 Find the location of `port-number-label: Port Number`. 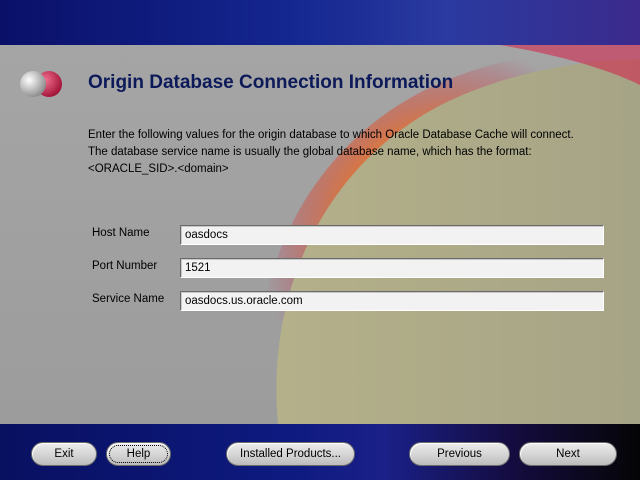

port-number-label: Port Number is located at coordinates (125, 266).